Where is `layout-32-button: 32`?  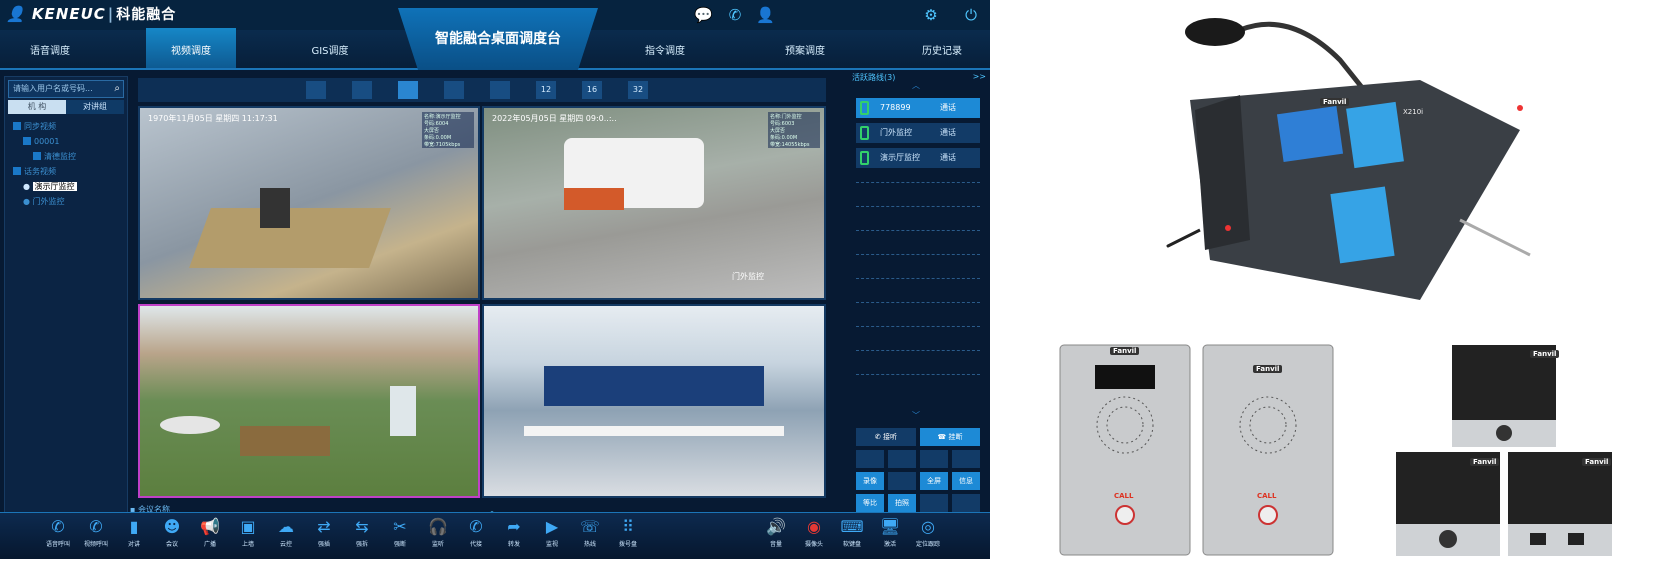 layout-32-button: 32 is located at coordinates (638, 90).